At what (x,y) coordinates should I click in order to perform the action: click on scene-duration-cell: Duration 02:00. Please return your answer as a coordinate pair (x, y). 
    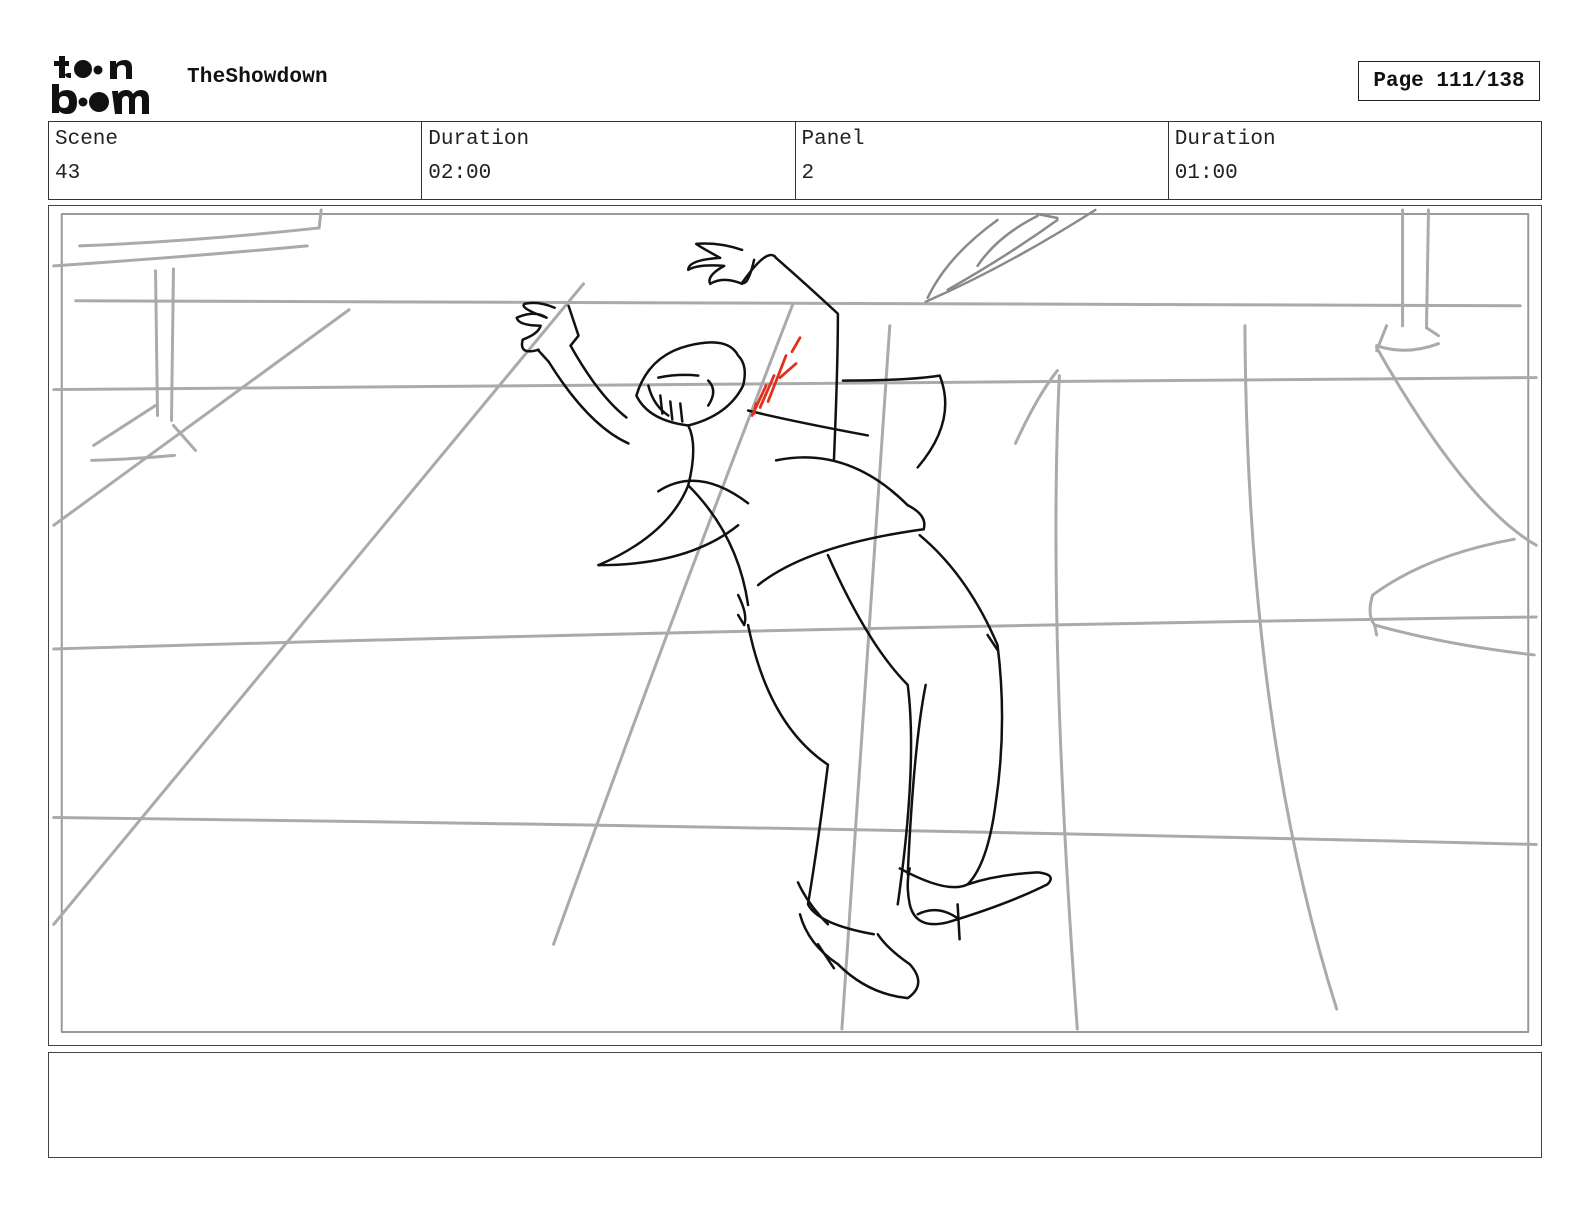
    Looking at the image, I should click on (609, 160).